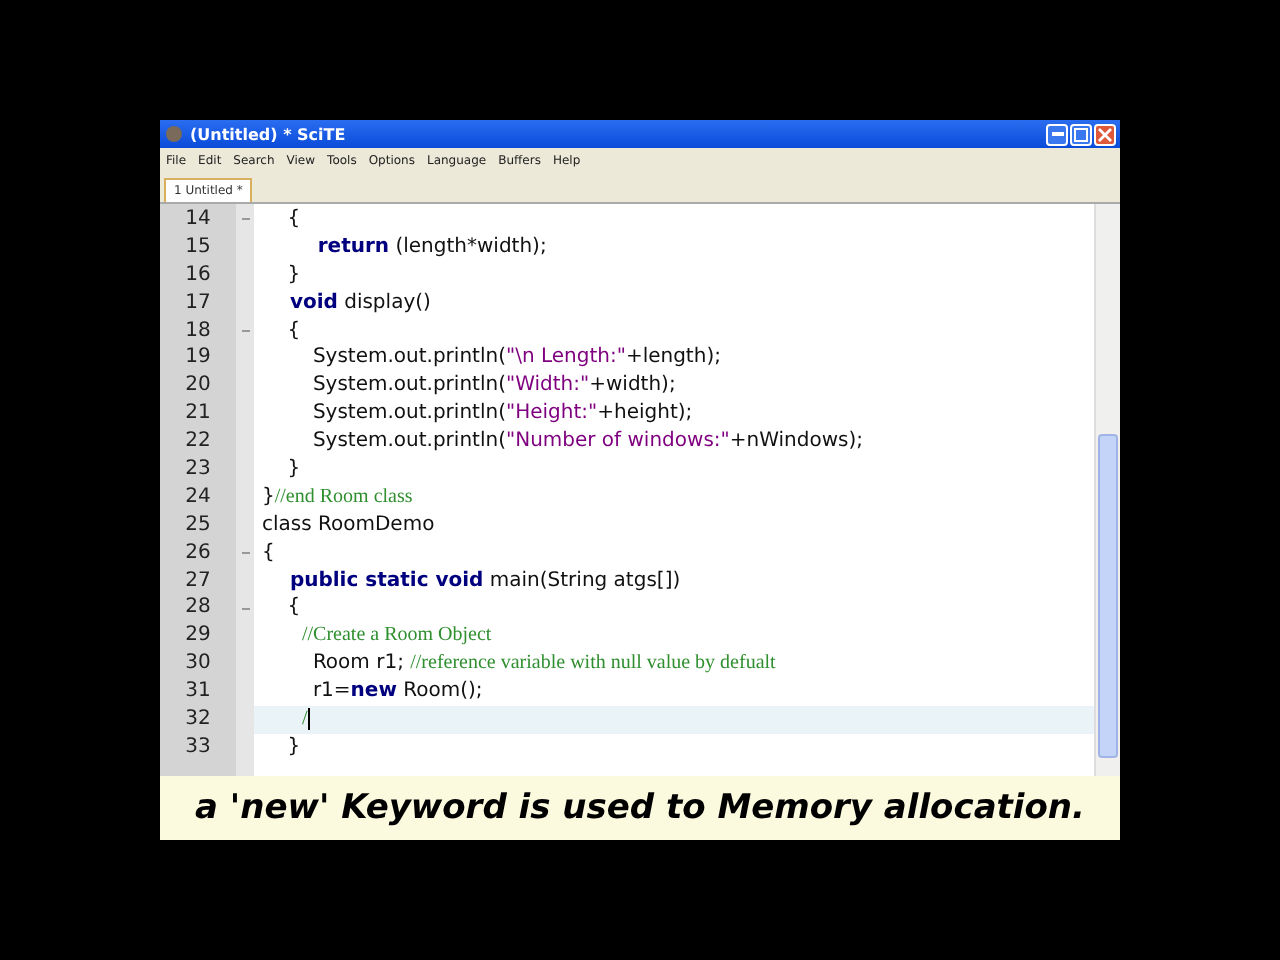 The height and width of the screenshot is (960, 1280). I want to click on code-text: +nWindows);, so click(796, 442).